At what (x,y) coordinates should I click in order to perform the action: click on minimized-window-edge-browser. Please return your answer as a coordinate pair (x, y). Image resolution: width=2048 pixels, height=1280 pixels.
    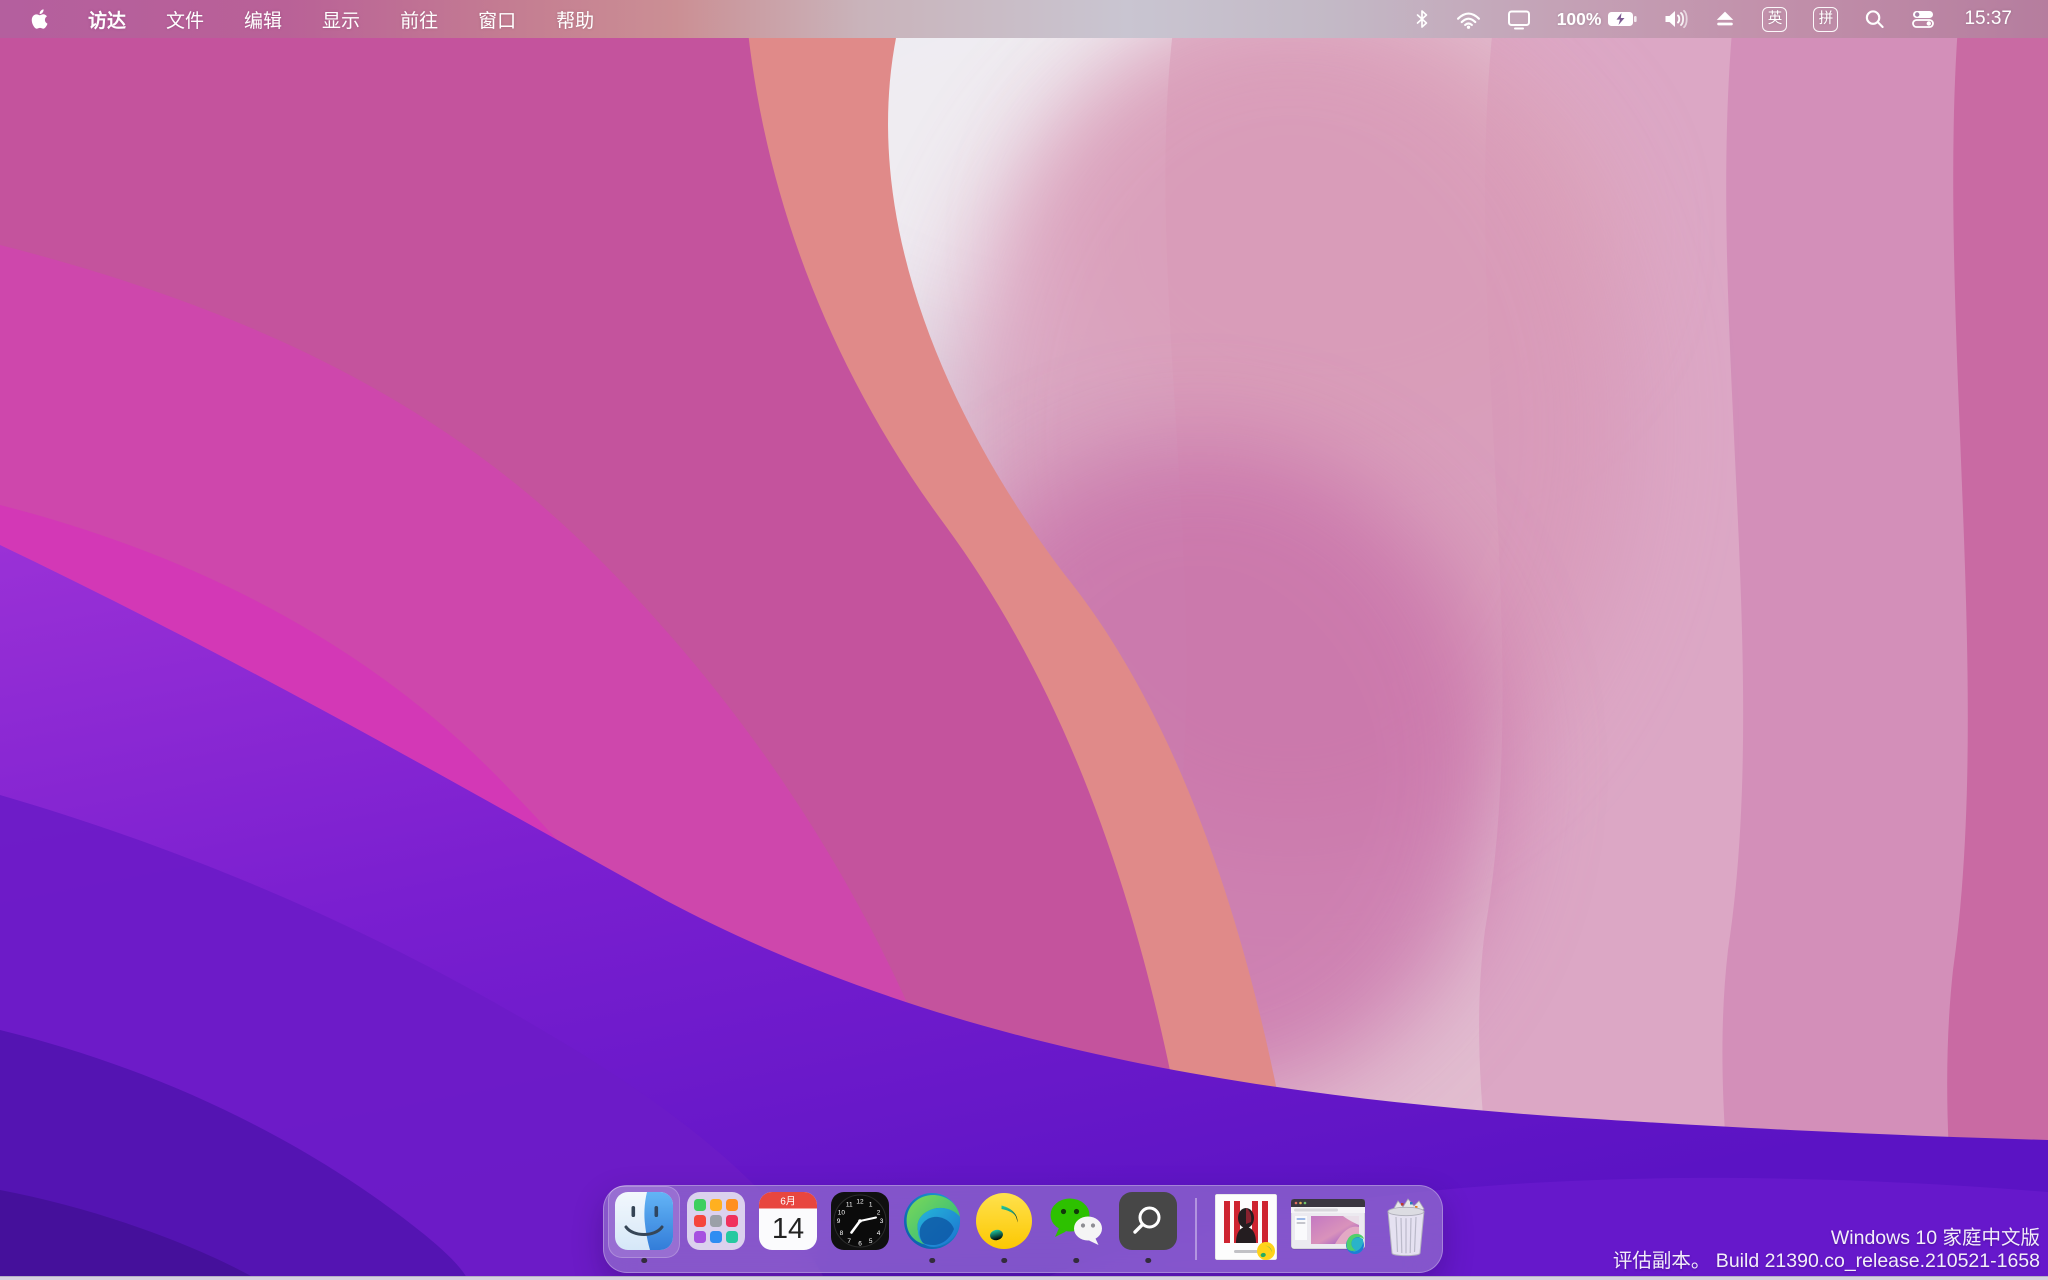
    Looking at the image, I should click on (1327, 1229).